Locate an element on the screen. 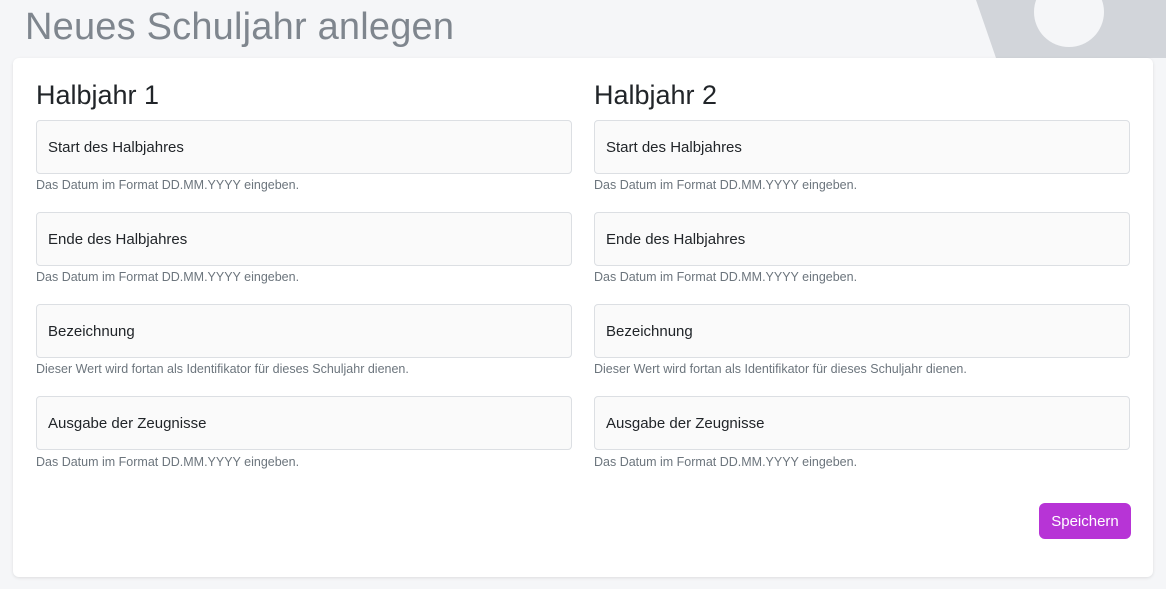 The image size is (1166, 589). halbjahr-2-title: Halbjahr 2 is located at coordinates (656, 95).